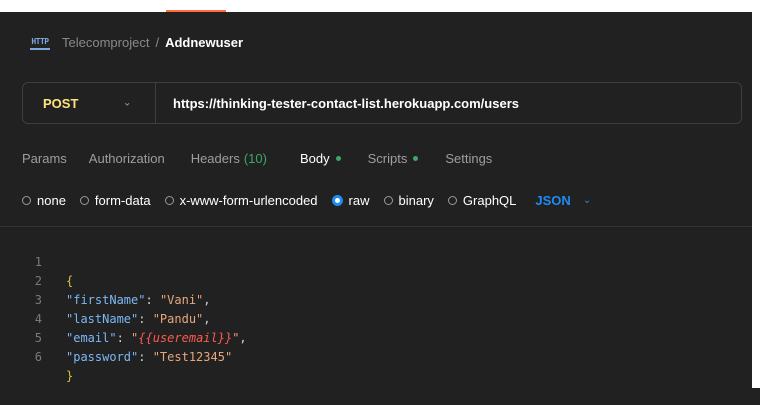 Image resolution: width=760 pixels, height=405 pixels. I want to click on radio-button-checked, so click(337, 200).